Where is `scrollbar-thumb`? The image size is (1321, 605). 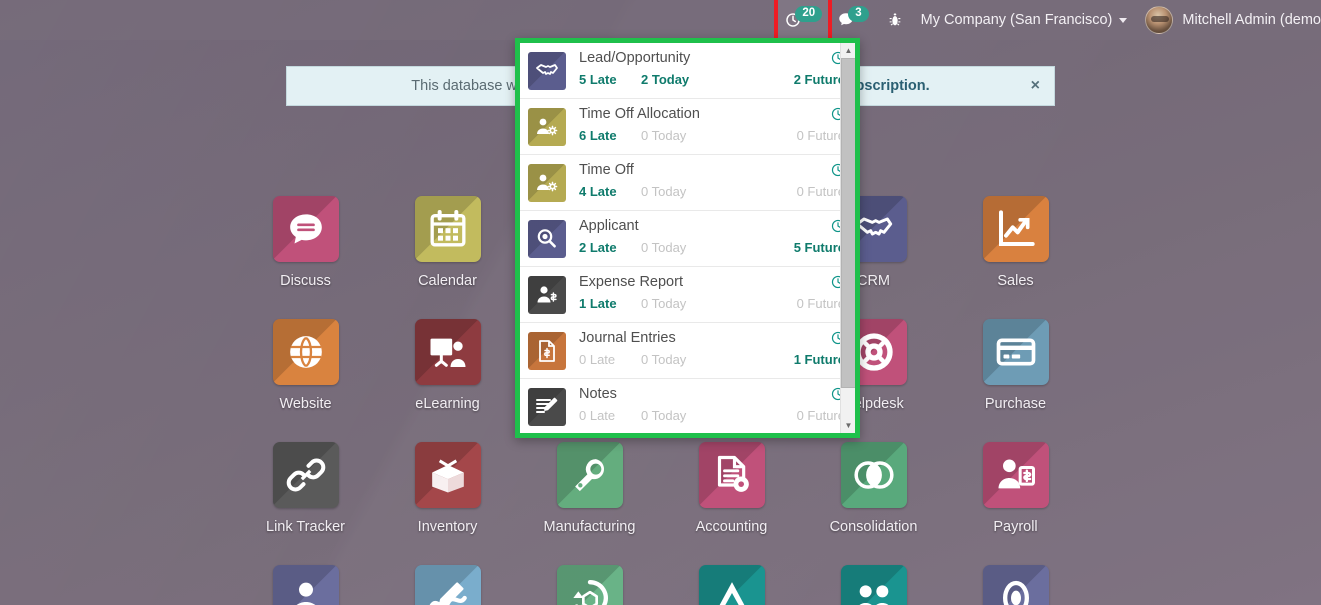 scrollbar-thumb is located at coordinates (848, 223).